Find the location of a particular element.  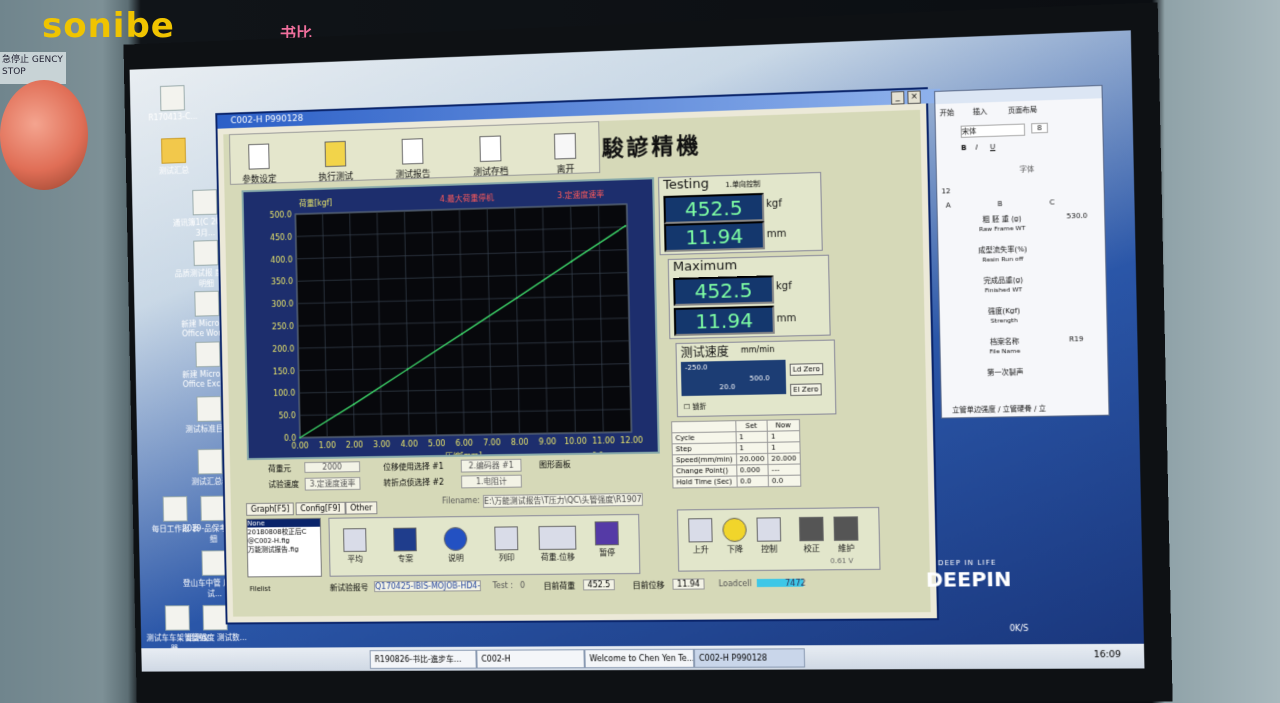

tab-config: Config[F9] is located at coordinates (320, 508).